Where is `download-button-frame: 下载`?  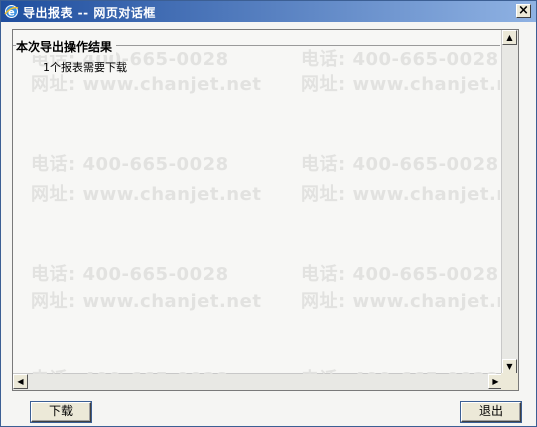
download-button-frame: 下载 is located at coordinates (61, 412).